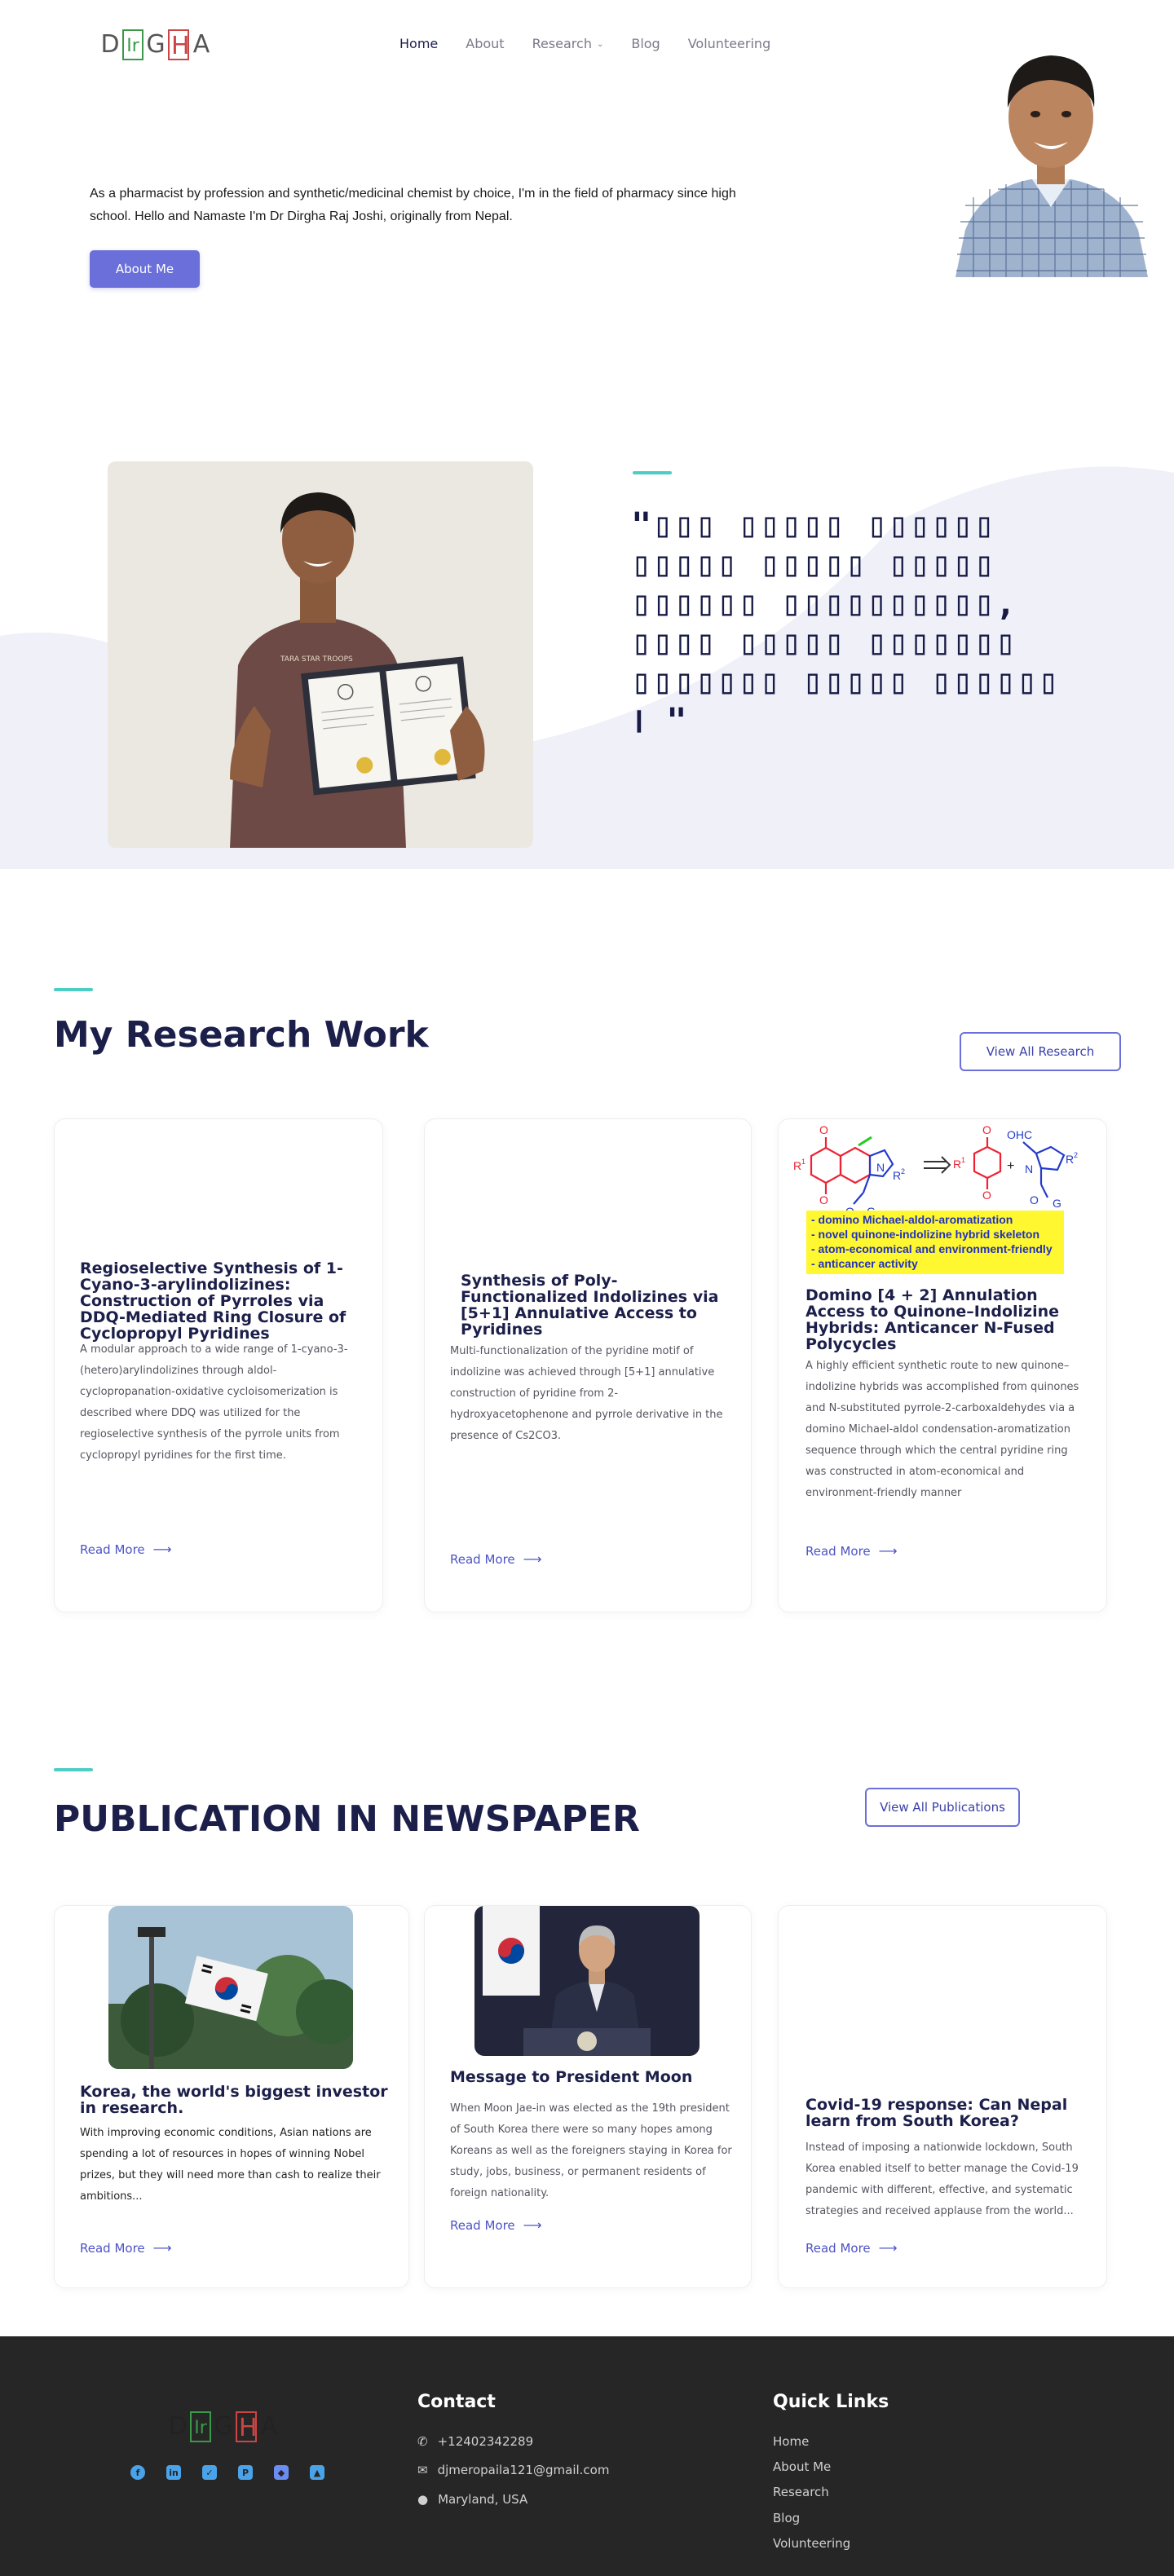 The width and height of the screenshot is (1174, 2576). Describe the element at coordinates (1020, 1134) in the screenshot. I see `graphic-label: OHC` at that location.